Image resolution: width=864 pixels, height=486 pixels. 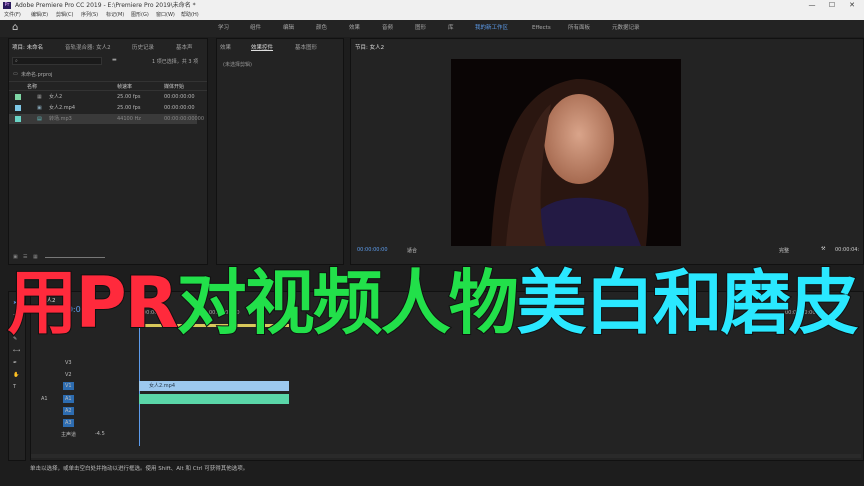 What do you see at coordinates (190, 15) in the screenshot?
I see `menu-help: 帮助(H)` at bounding box center [190, 15].